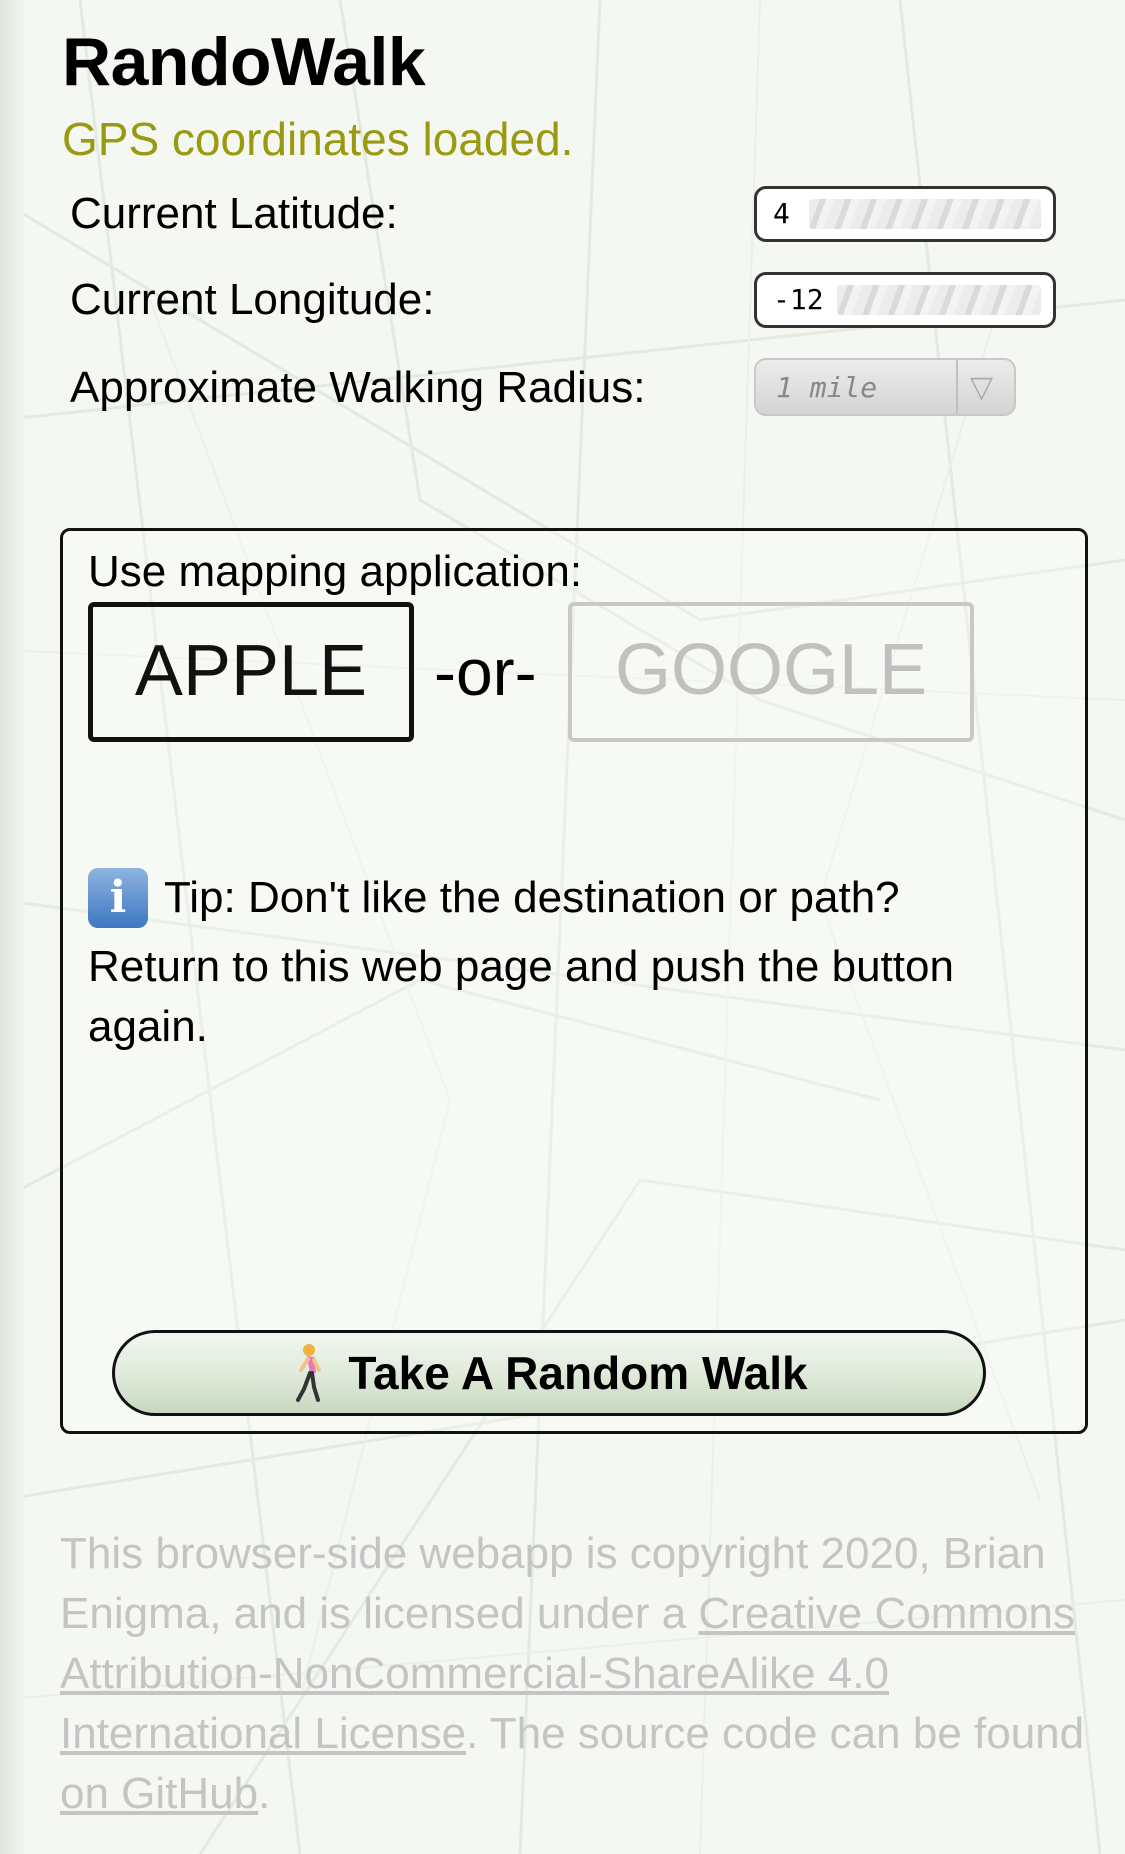 The width and height of the screenshot is (1125, 1854). I want to click on or-separator: -or-, so click(485, 672).